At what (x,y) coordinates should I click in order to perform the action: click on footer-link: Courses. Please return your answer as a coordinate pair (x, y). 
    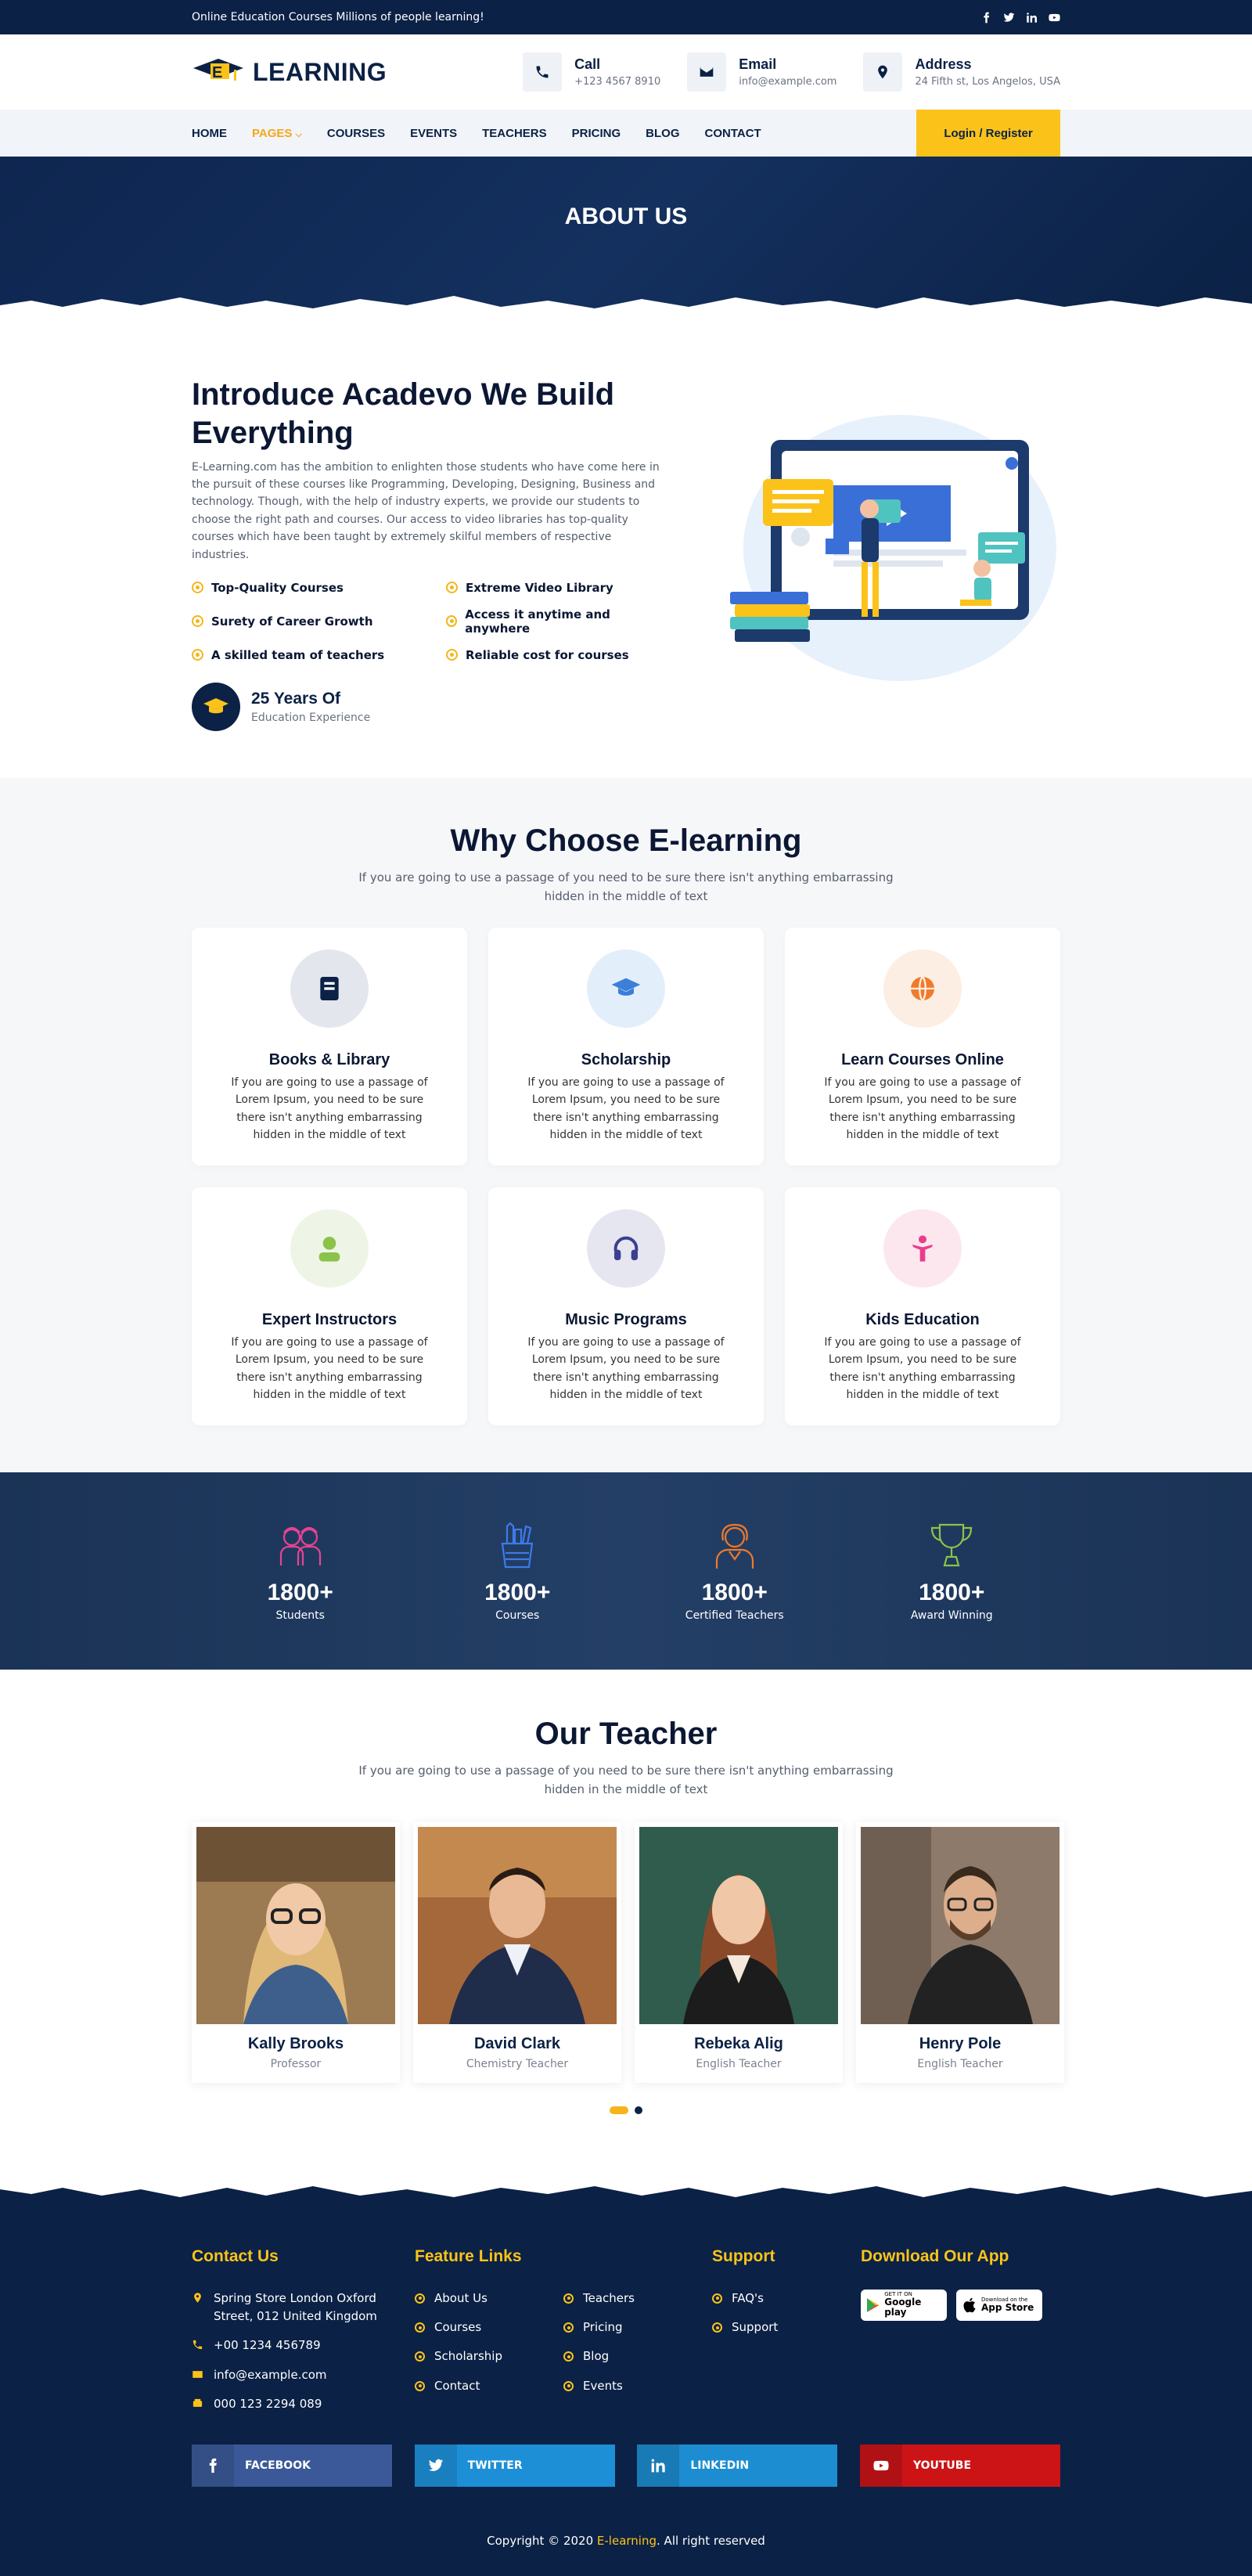
    Looking at the image, I should click on (489, 2327).